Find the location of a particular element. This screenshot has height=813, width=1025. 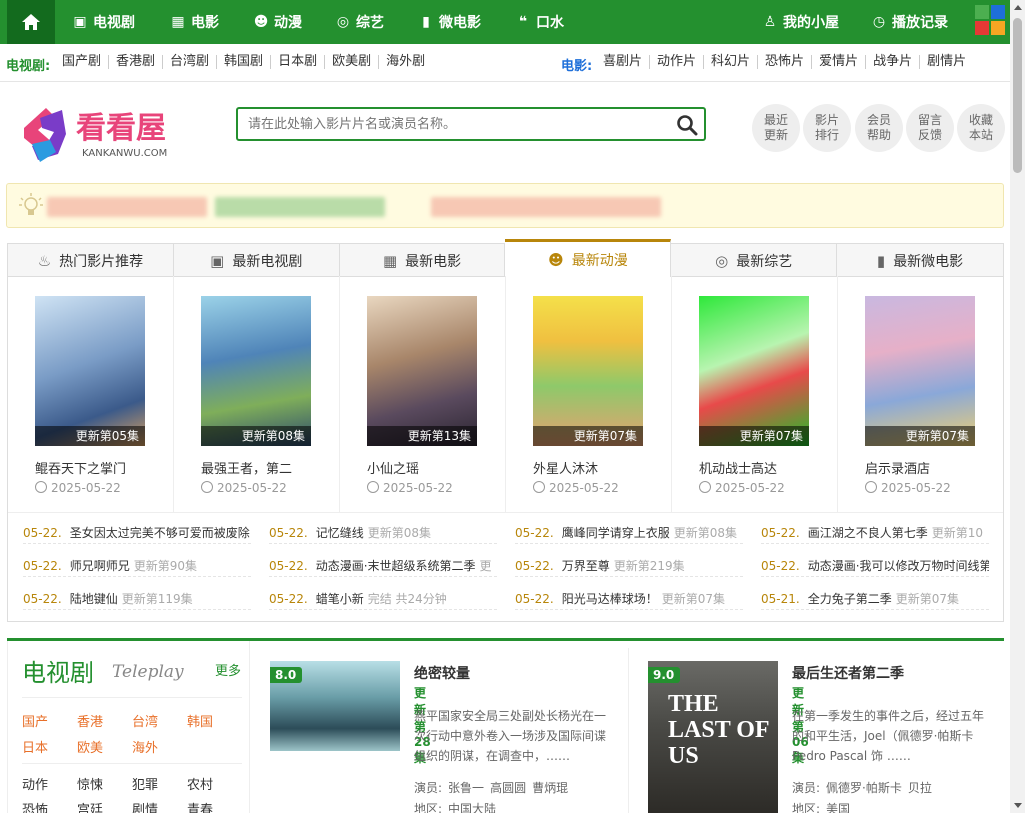

poster-image: 更新第05集 is located at coordinates (90, 371).